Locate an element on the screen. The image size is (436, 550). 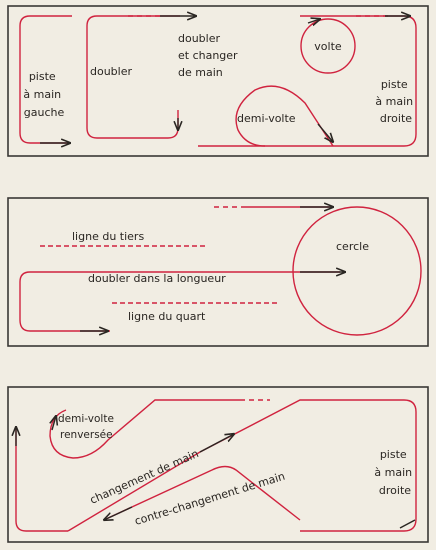
arrow-changement-main is located at coordinates (216, 443).